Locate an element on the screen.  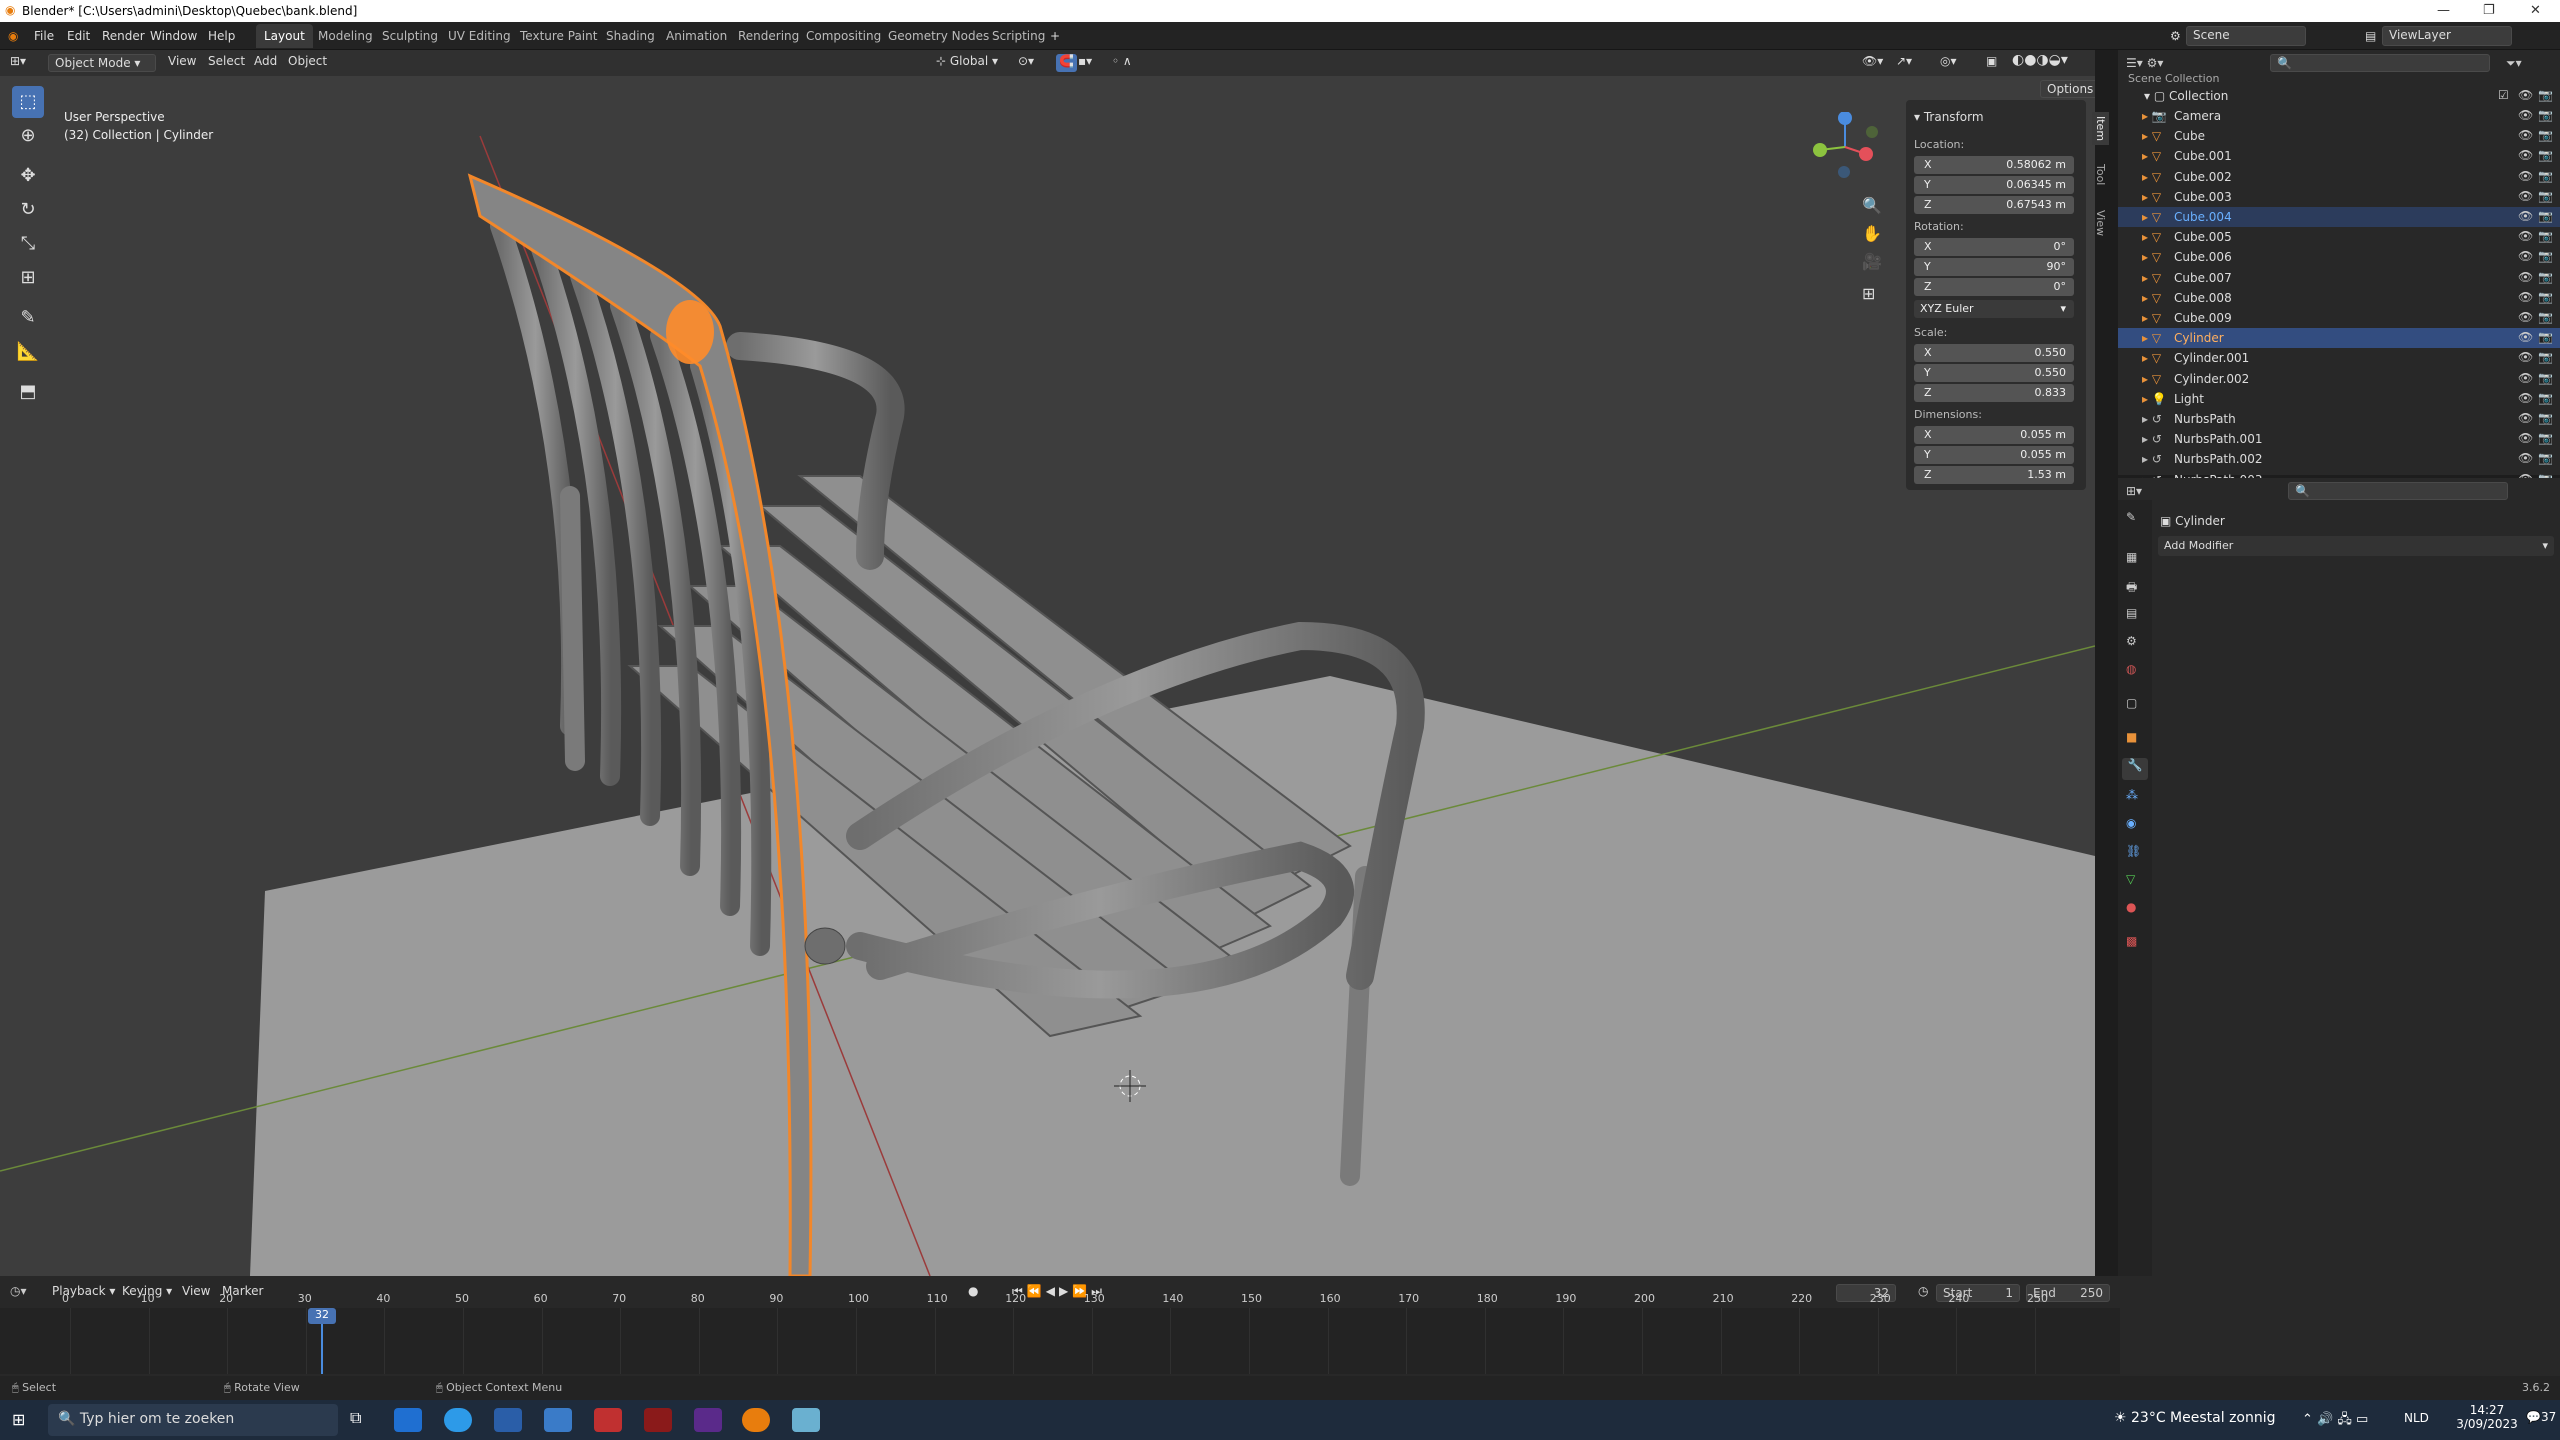
tab-uv-editing: UV Editing is located at coordinates (479, 36).